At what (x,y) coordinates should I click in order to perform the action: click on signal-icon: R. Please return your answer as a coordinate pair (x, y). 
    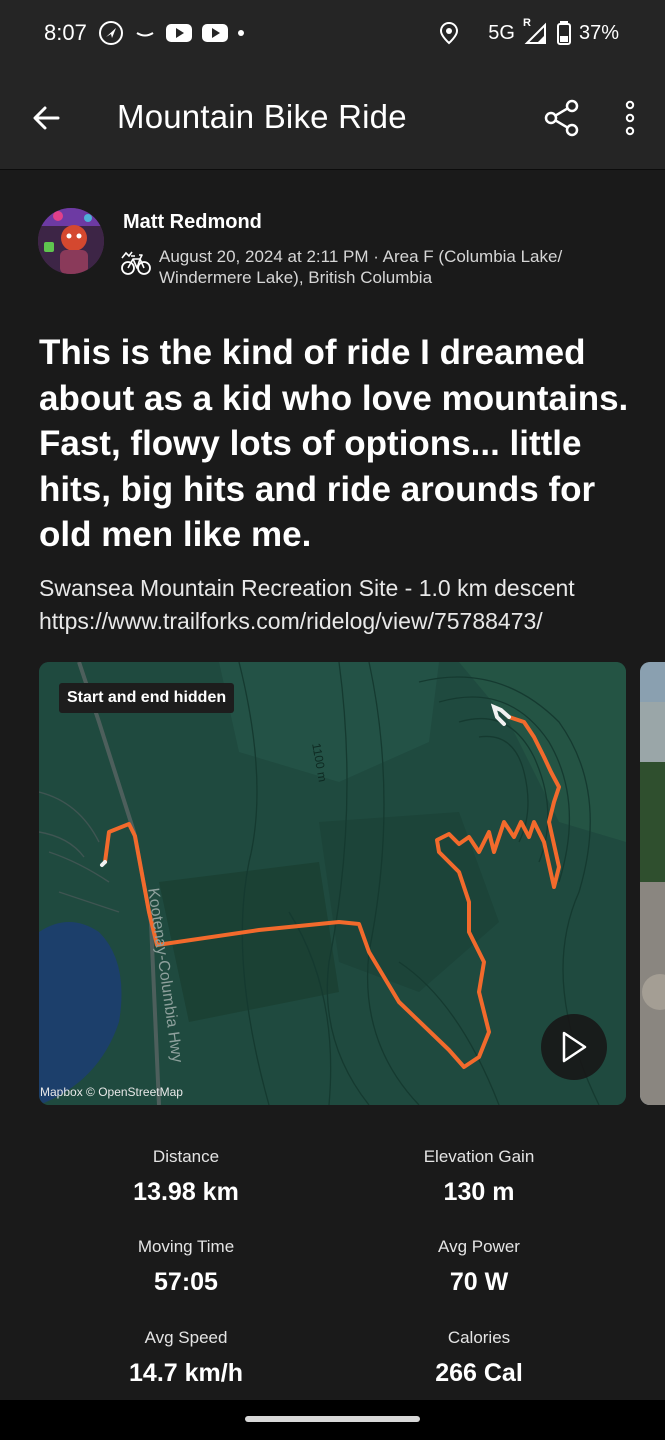
    Looking at the image, I should click on (536, 31).